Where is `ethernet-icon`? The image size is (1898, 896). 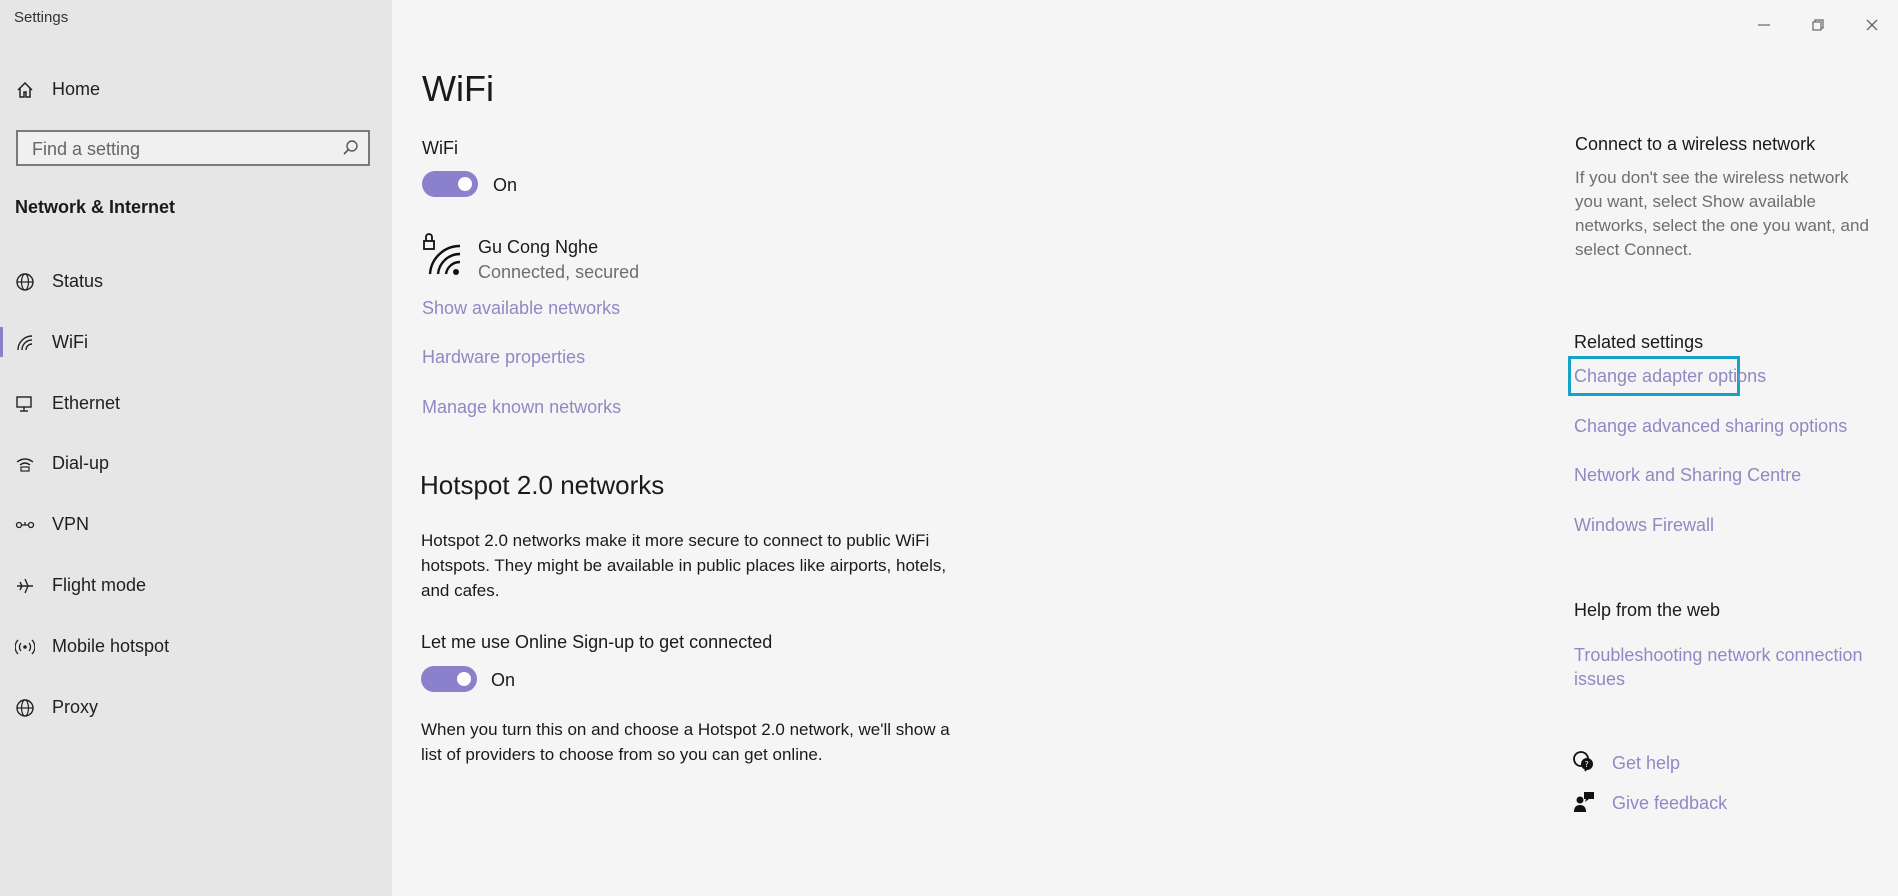
ethernet-icon is located at coordinates (25, 404).